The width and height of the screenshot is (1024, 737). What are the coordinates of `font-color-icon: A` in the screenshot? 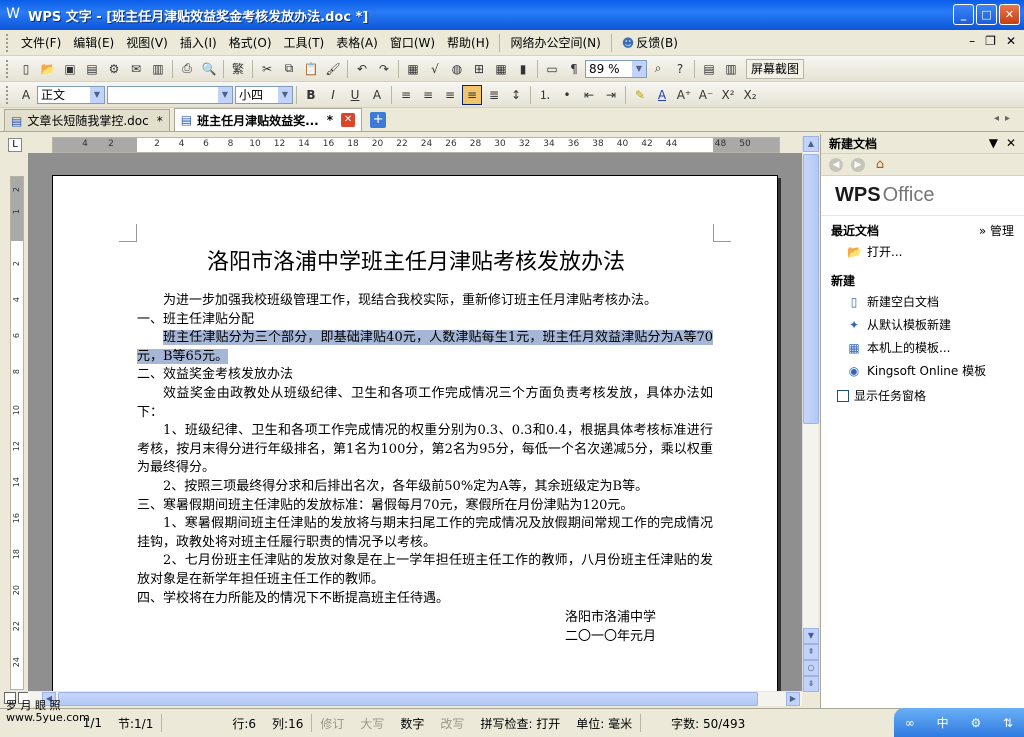 It's located at (662, 95).